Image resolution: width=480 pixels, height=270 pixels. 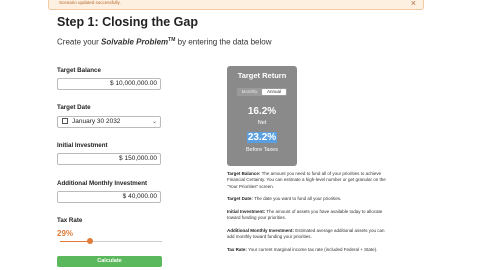 I want to click on before-tax-highlight: 23.2%, so click(x=262, y=137).